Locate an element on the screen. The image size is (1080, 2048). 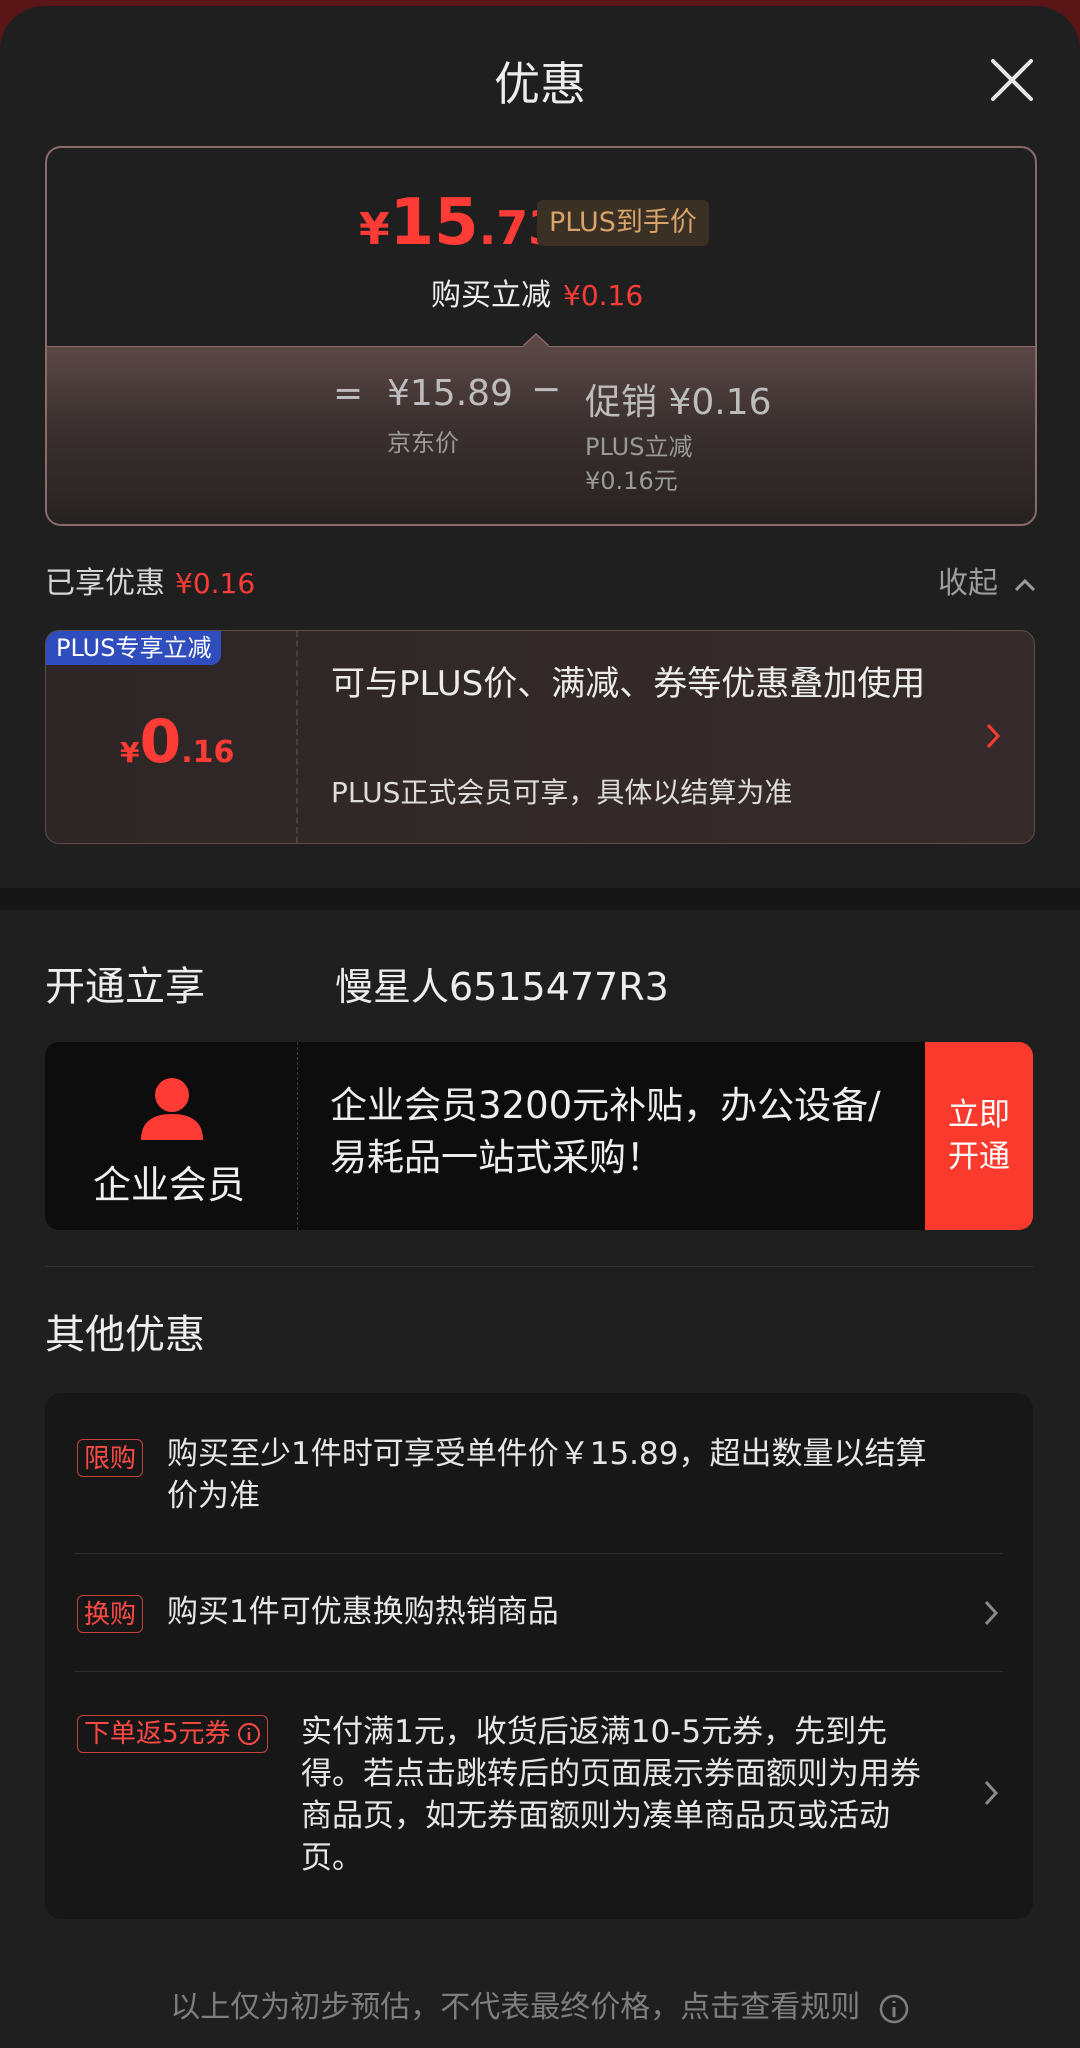
plus-discount-amount: ¥0.16 is located at coordinates (177, 742).